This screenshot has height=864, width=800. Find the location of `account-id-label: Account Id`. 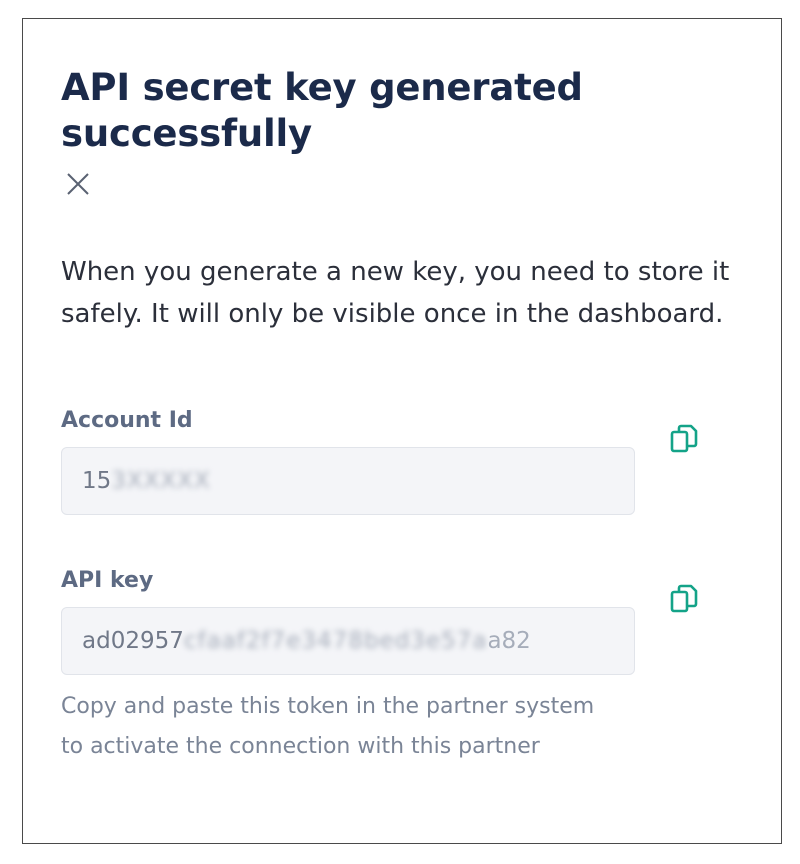

account-id-label: Account Id is located at coordinates (127, 420).